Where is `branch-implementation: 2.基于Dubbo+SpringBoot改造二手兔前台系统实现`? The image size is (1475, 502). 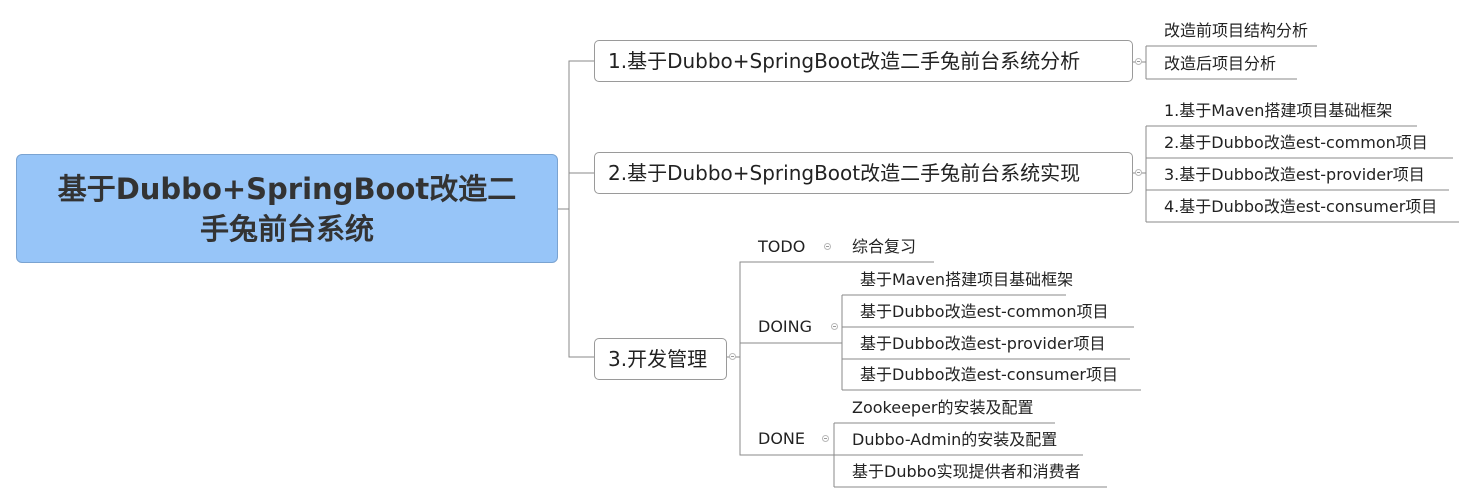 branch-implementation: 2.基于Dubbo+SpringBoot改造二手兔前台系统实现 is located at coordinates (863, 173).